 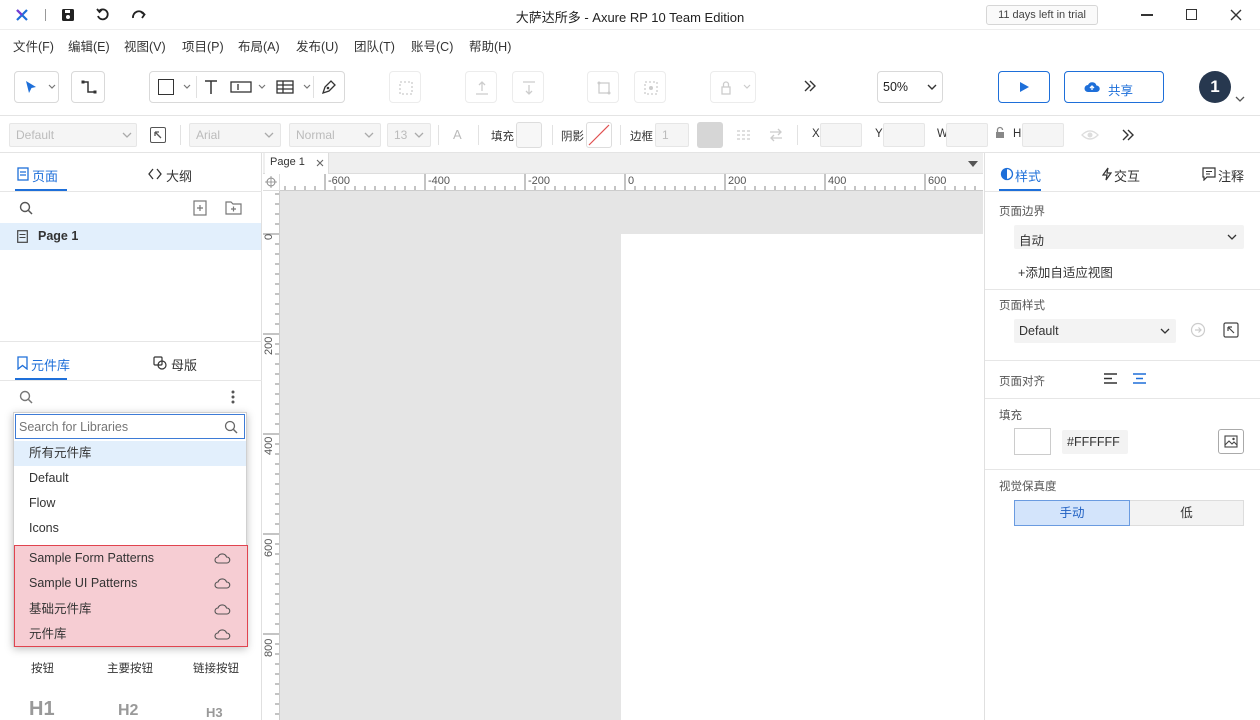 I want to click on menu-file: 文件(F), so click(x=33, y=45).